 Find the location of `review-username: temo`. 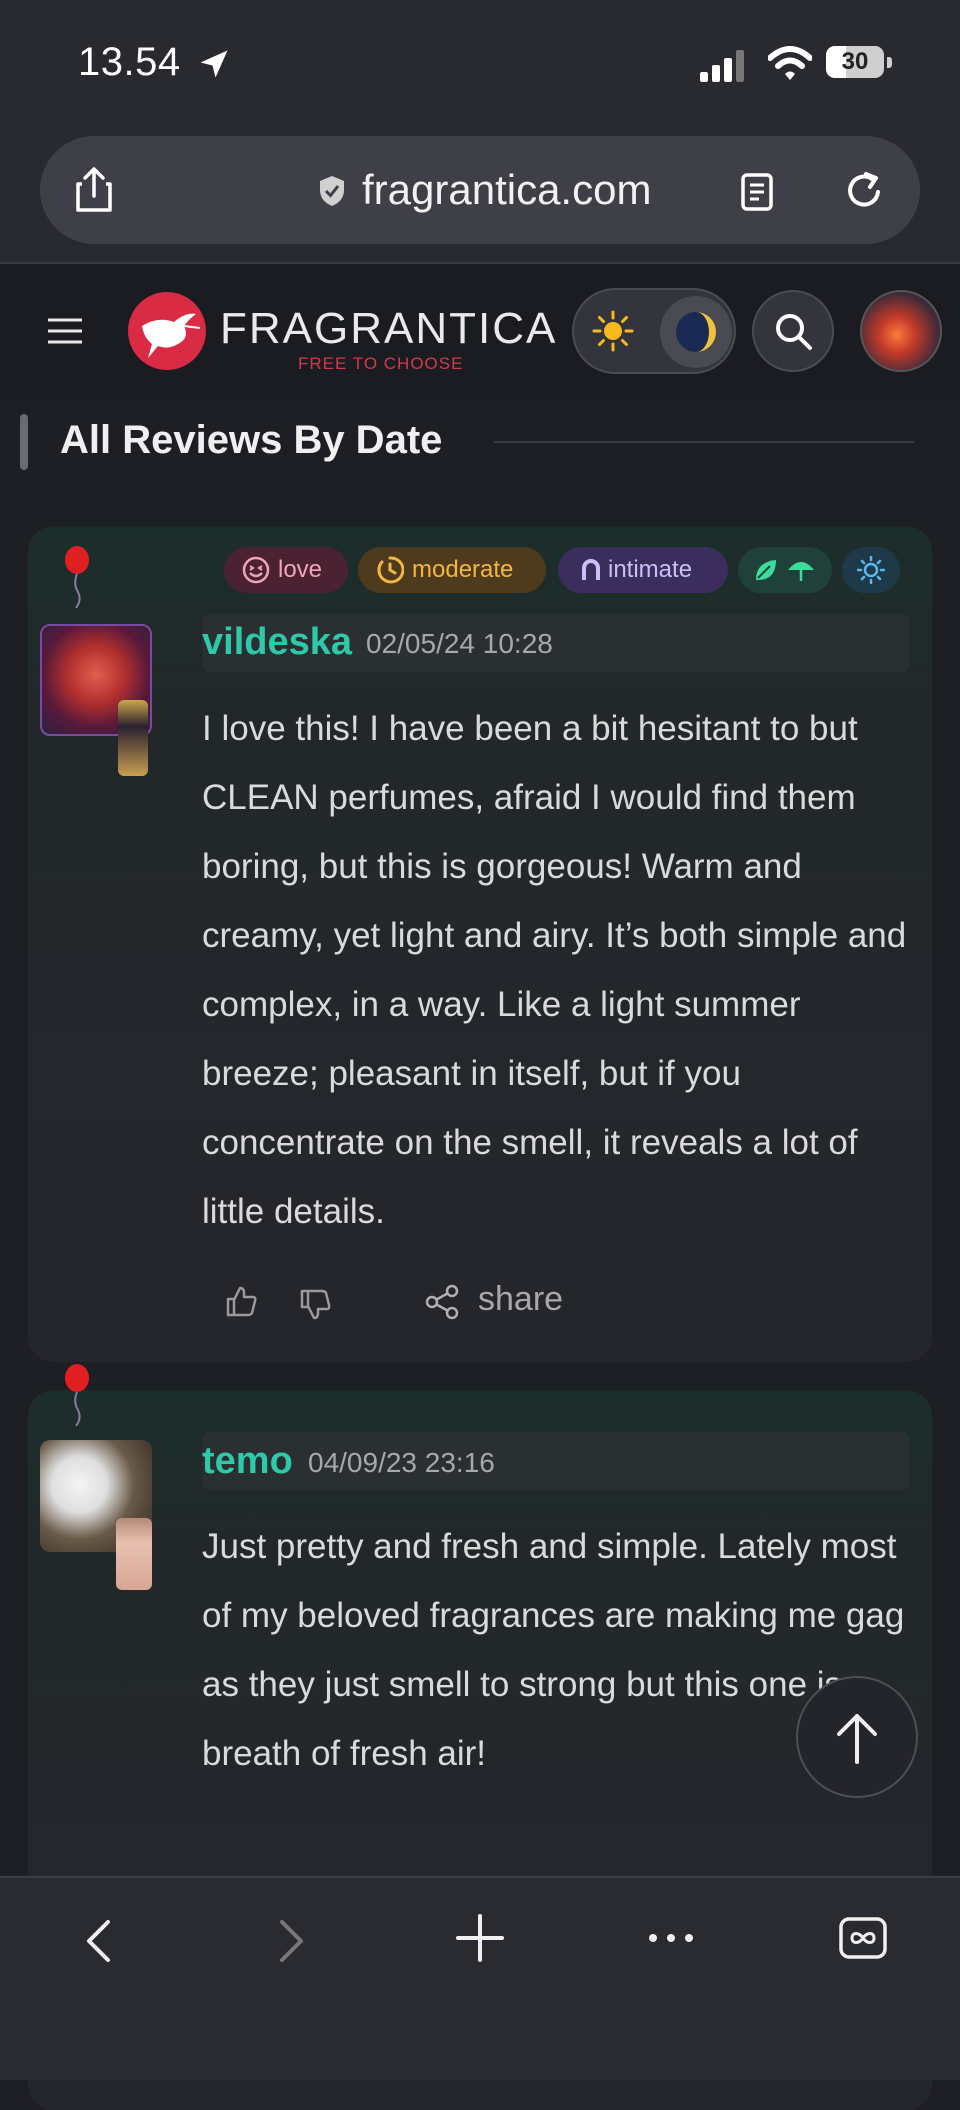

review-username: temo is located at coordinates (247, 1461).